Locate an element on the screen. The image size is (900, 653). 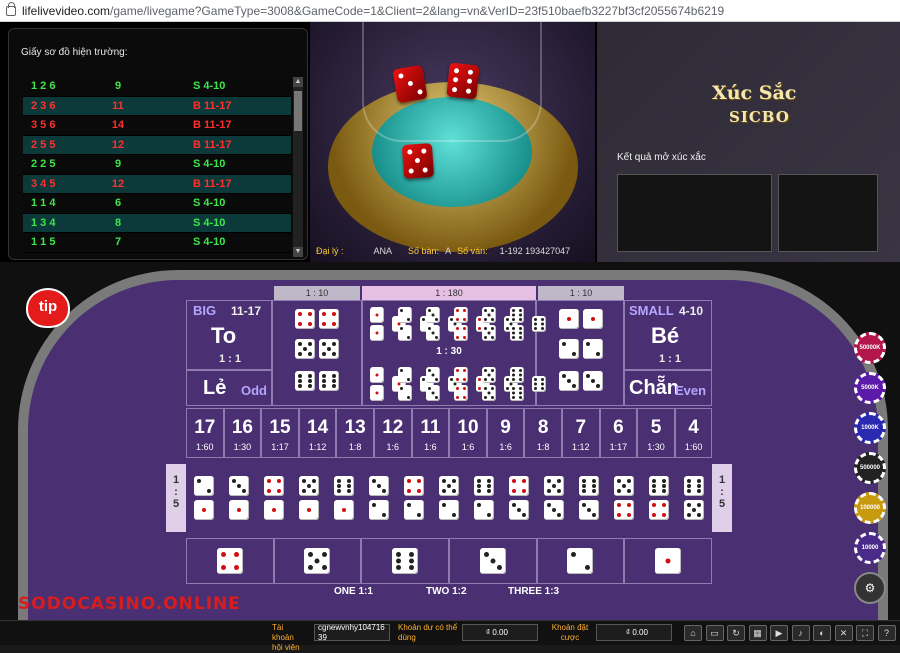
total-bet-5: 5 1:30 is located at coordinates (656, 433).